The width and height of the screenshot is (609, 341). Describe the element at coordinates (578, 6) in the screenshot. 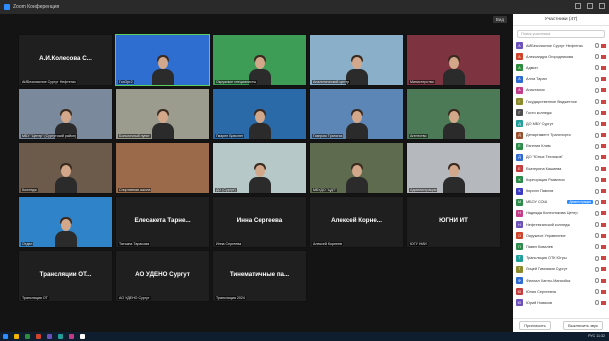

I see `minimize-icon` at that location.